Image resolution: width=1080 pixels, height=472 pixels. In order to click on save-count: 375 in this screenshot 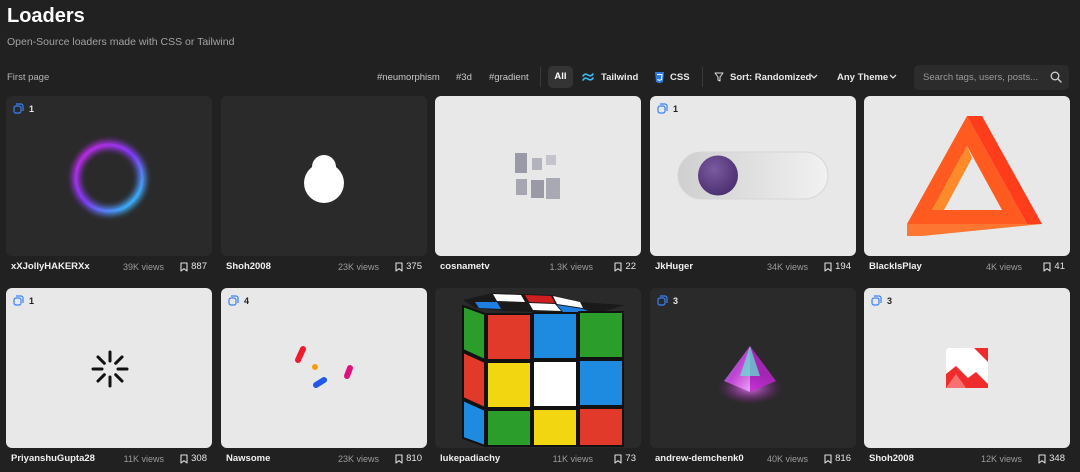, I will do `click(408, 266)`.